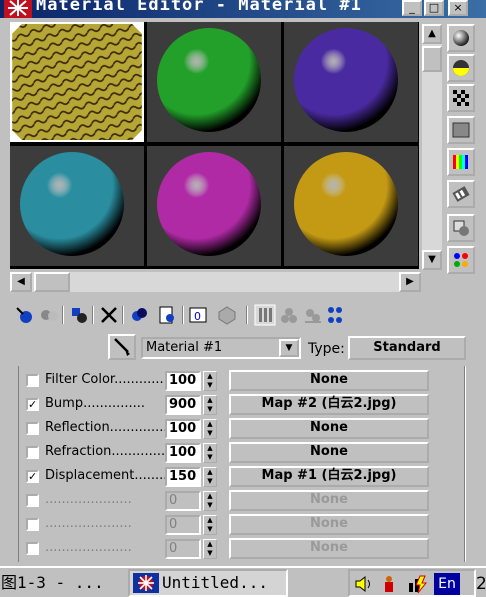  Describe the element at coordinates (49, 315) in the screenshot. I see `put-to-scene-icon` at that location.